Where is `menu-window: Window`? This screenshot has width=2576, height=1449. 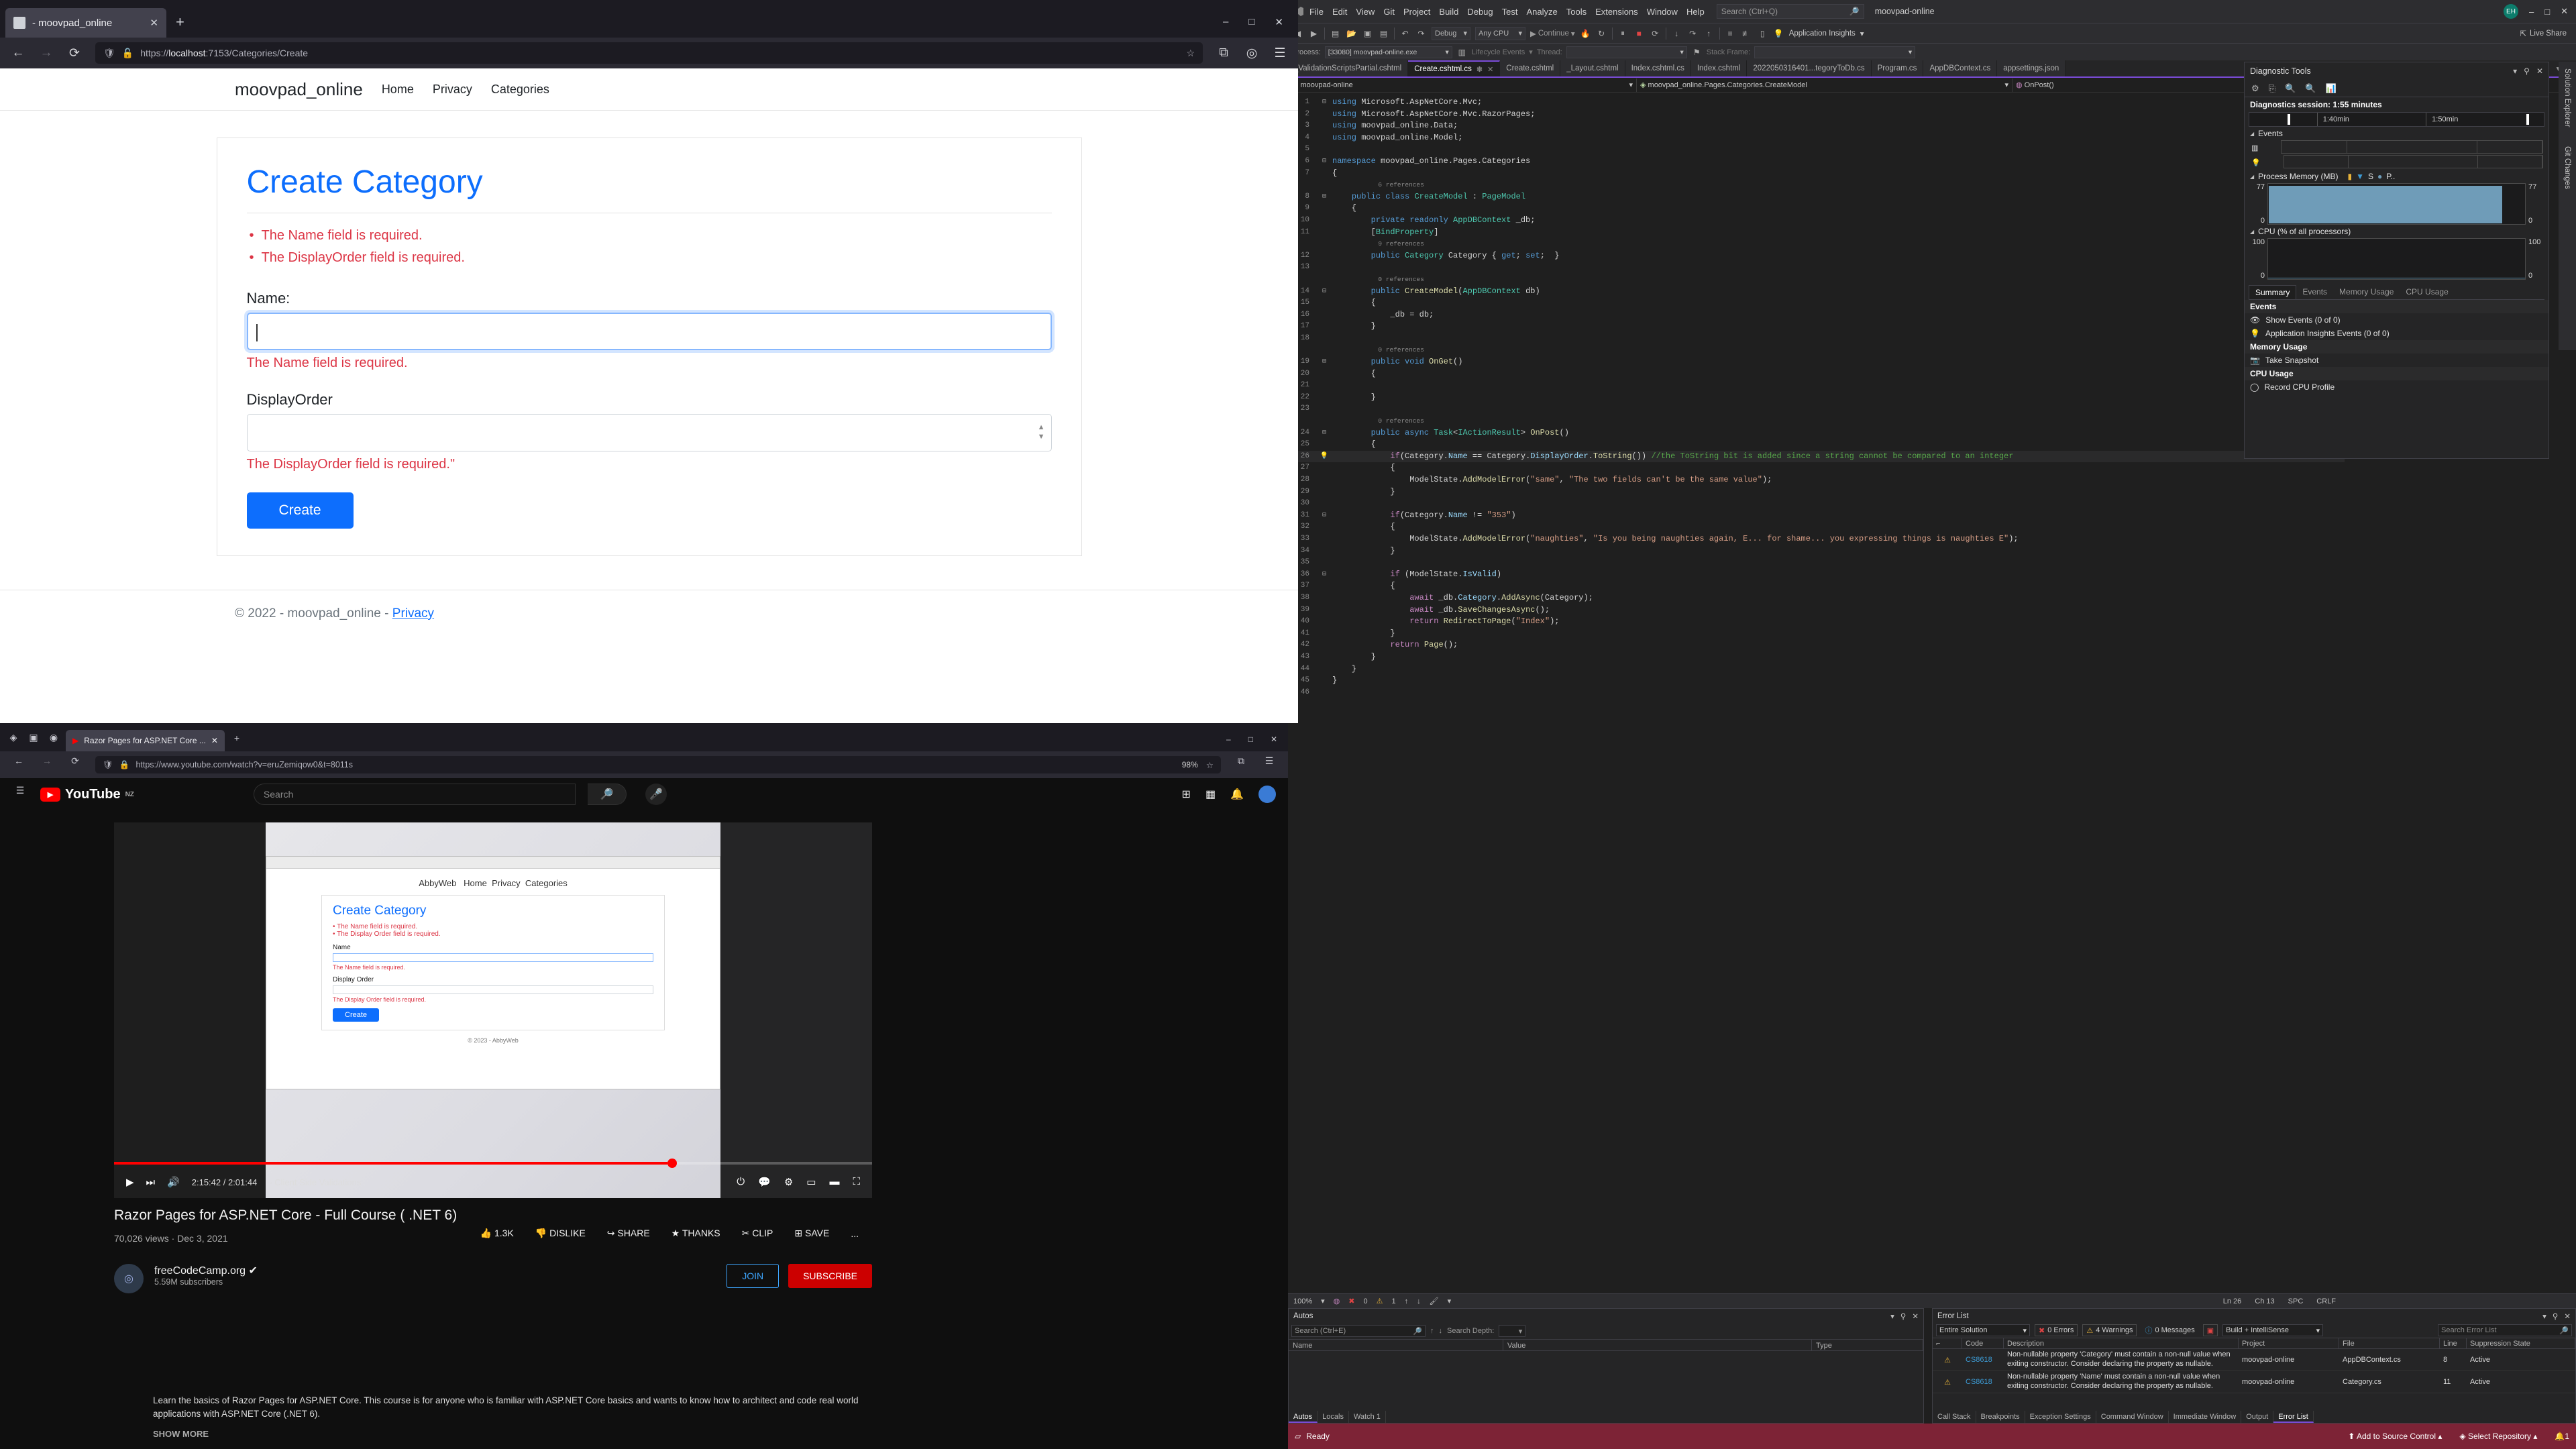
menu-window: Window is located at coordinates (1662, 12).